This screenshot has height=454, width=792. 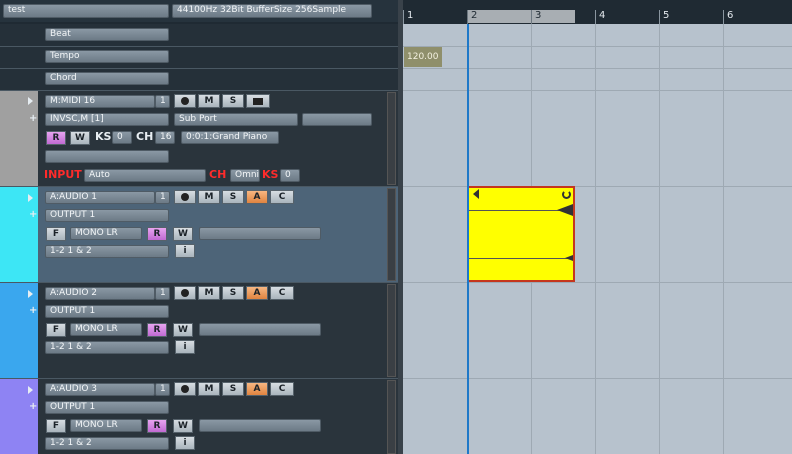 I want to click on audio-clip, so click(x=521, y=234).